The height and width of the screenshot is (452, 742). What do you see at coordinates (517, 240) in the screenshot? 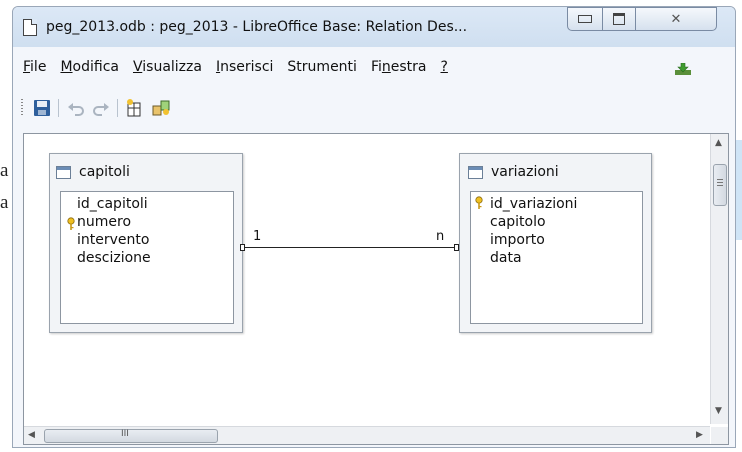
I see `field-importo: importo` at bounding box center [517, 240].